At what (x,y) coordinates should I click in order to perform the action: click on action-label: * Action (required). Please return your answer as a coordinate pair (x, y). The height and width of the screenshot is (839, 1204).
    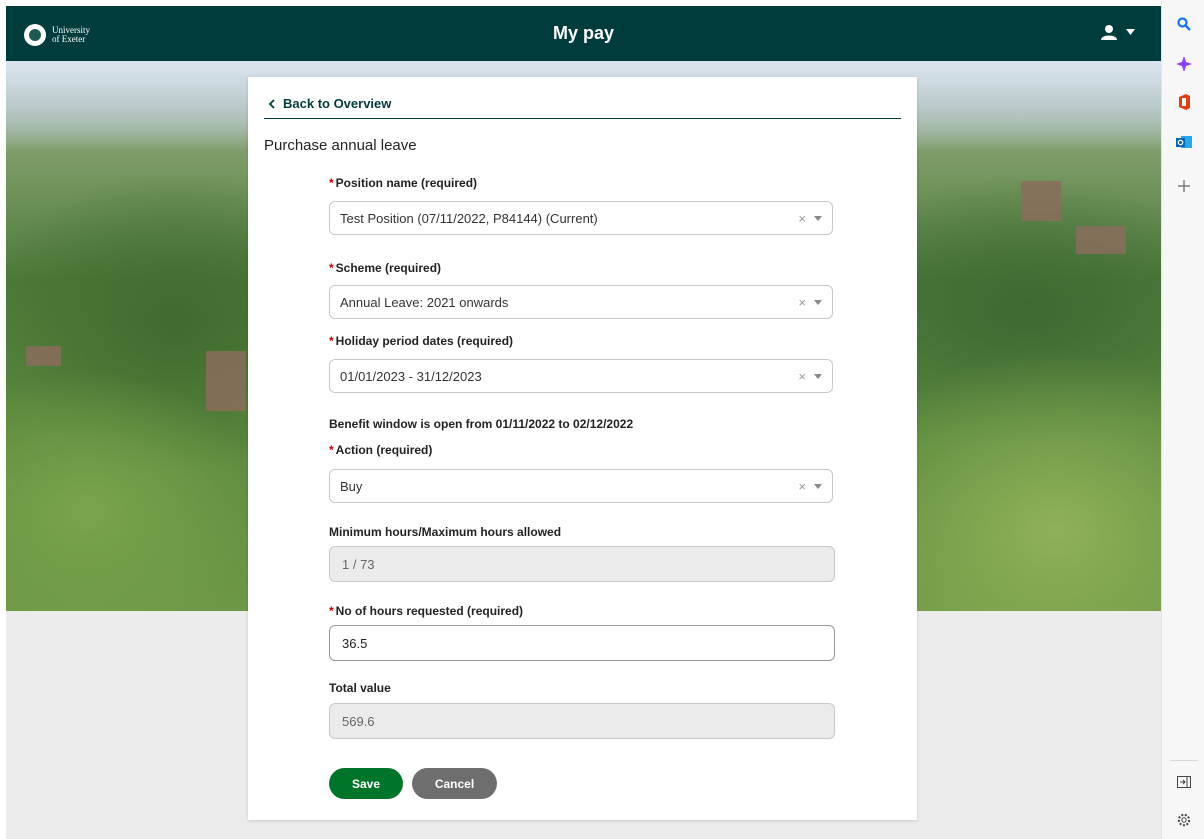
    Looking at the image, I should click on (381, 450).